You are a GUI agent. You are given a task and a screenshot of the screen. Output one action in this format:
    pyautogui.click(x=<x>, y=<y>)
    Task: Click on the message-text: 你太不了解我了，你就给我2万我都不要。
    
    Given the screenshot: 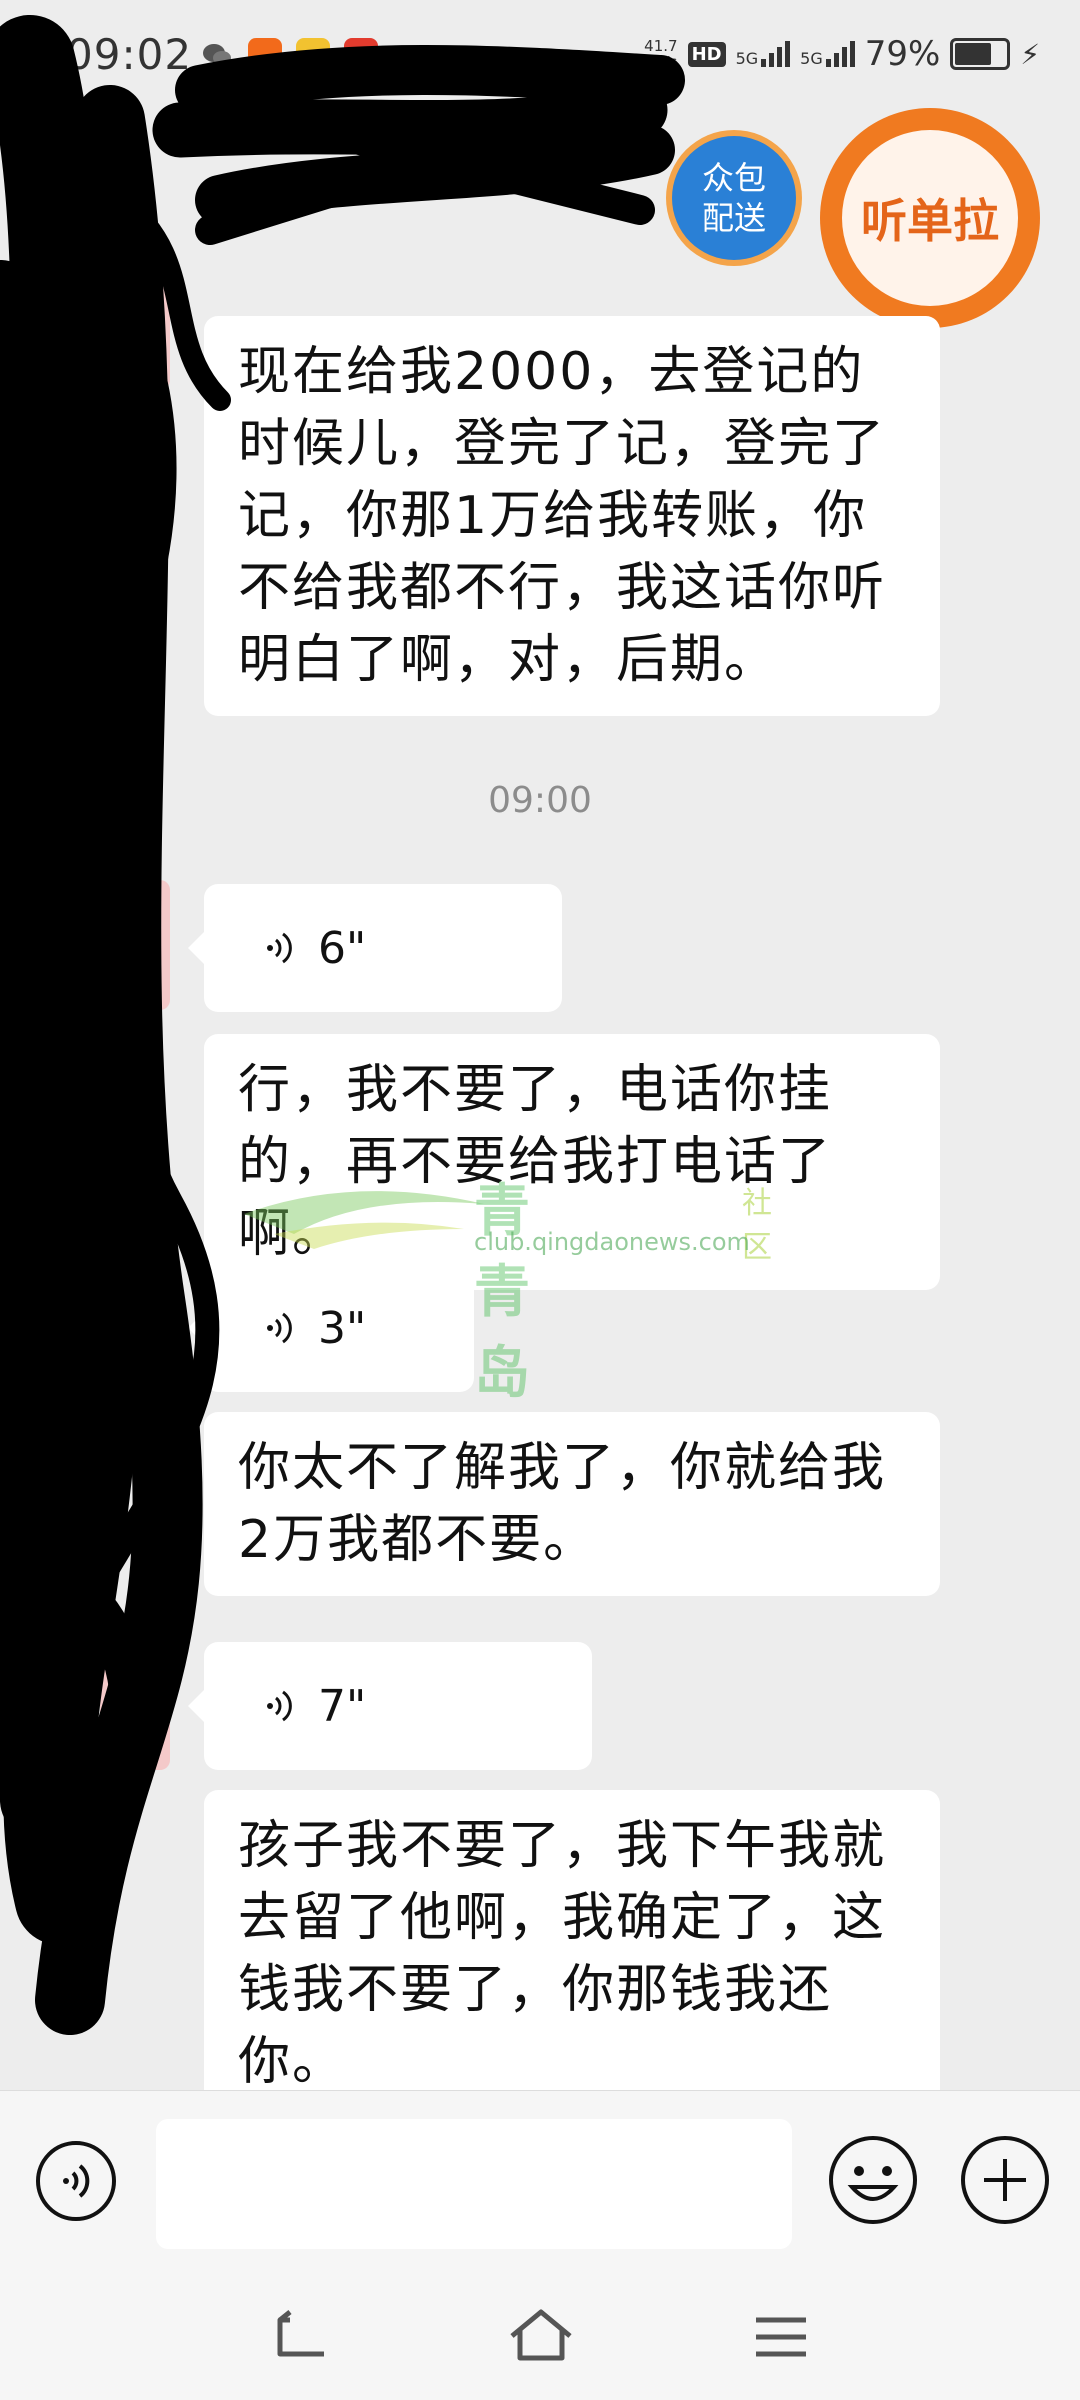 What is the action you would take?
    pyautogui.click(x=572, y=1504)
    